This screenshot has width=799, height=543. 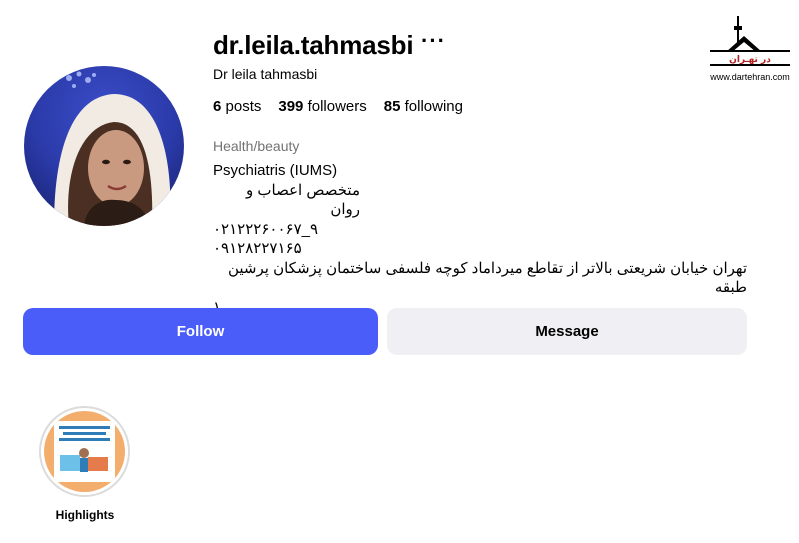 What do you see at coordinates (392, 106) in the screenshot?
I see `following-count: 85` at bounding box center [392, 106].